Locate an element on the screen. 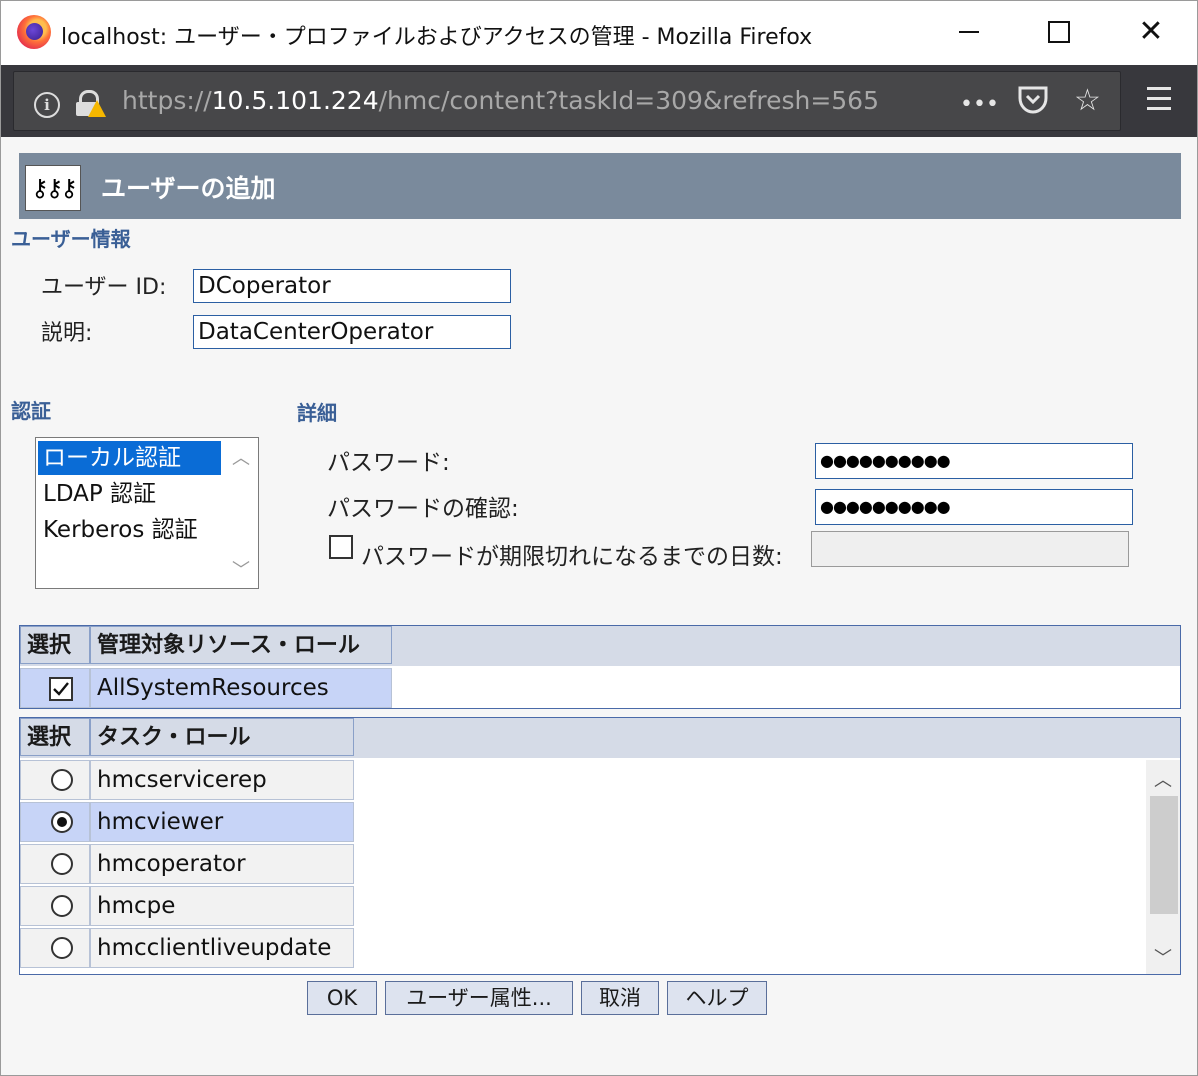  password-input: ●●●●●●●●●● is located at coordinates (974, 461).